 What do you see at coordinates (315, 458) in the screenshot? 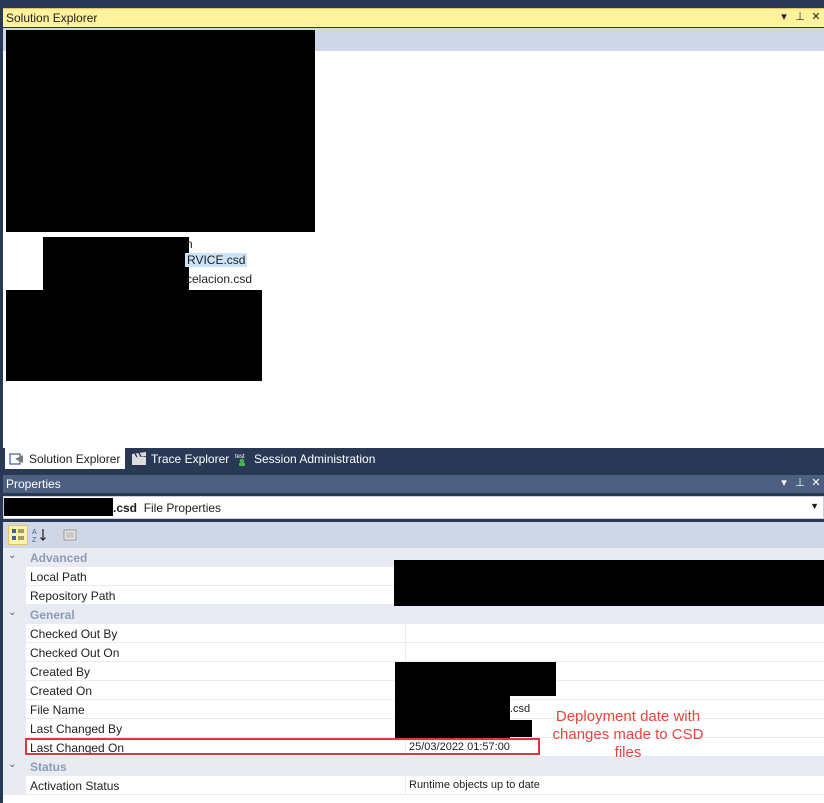
I see `tab-label: Session Administration` at bounding box center [315, 458].